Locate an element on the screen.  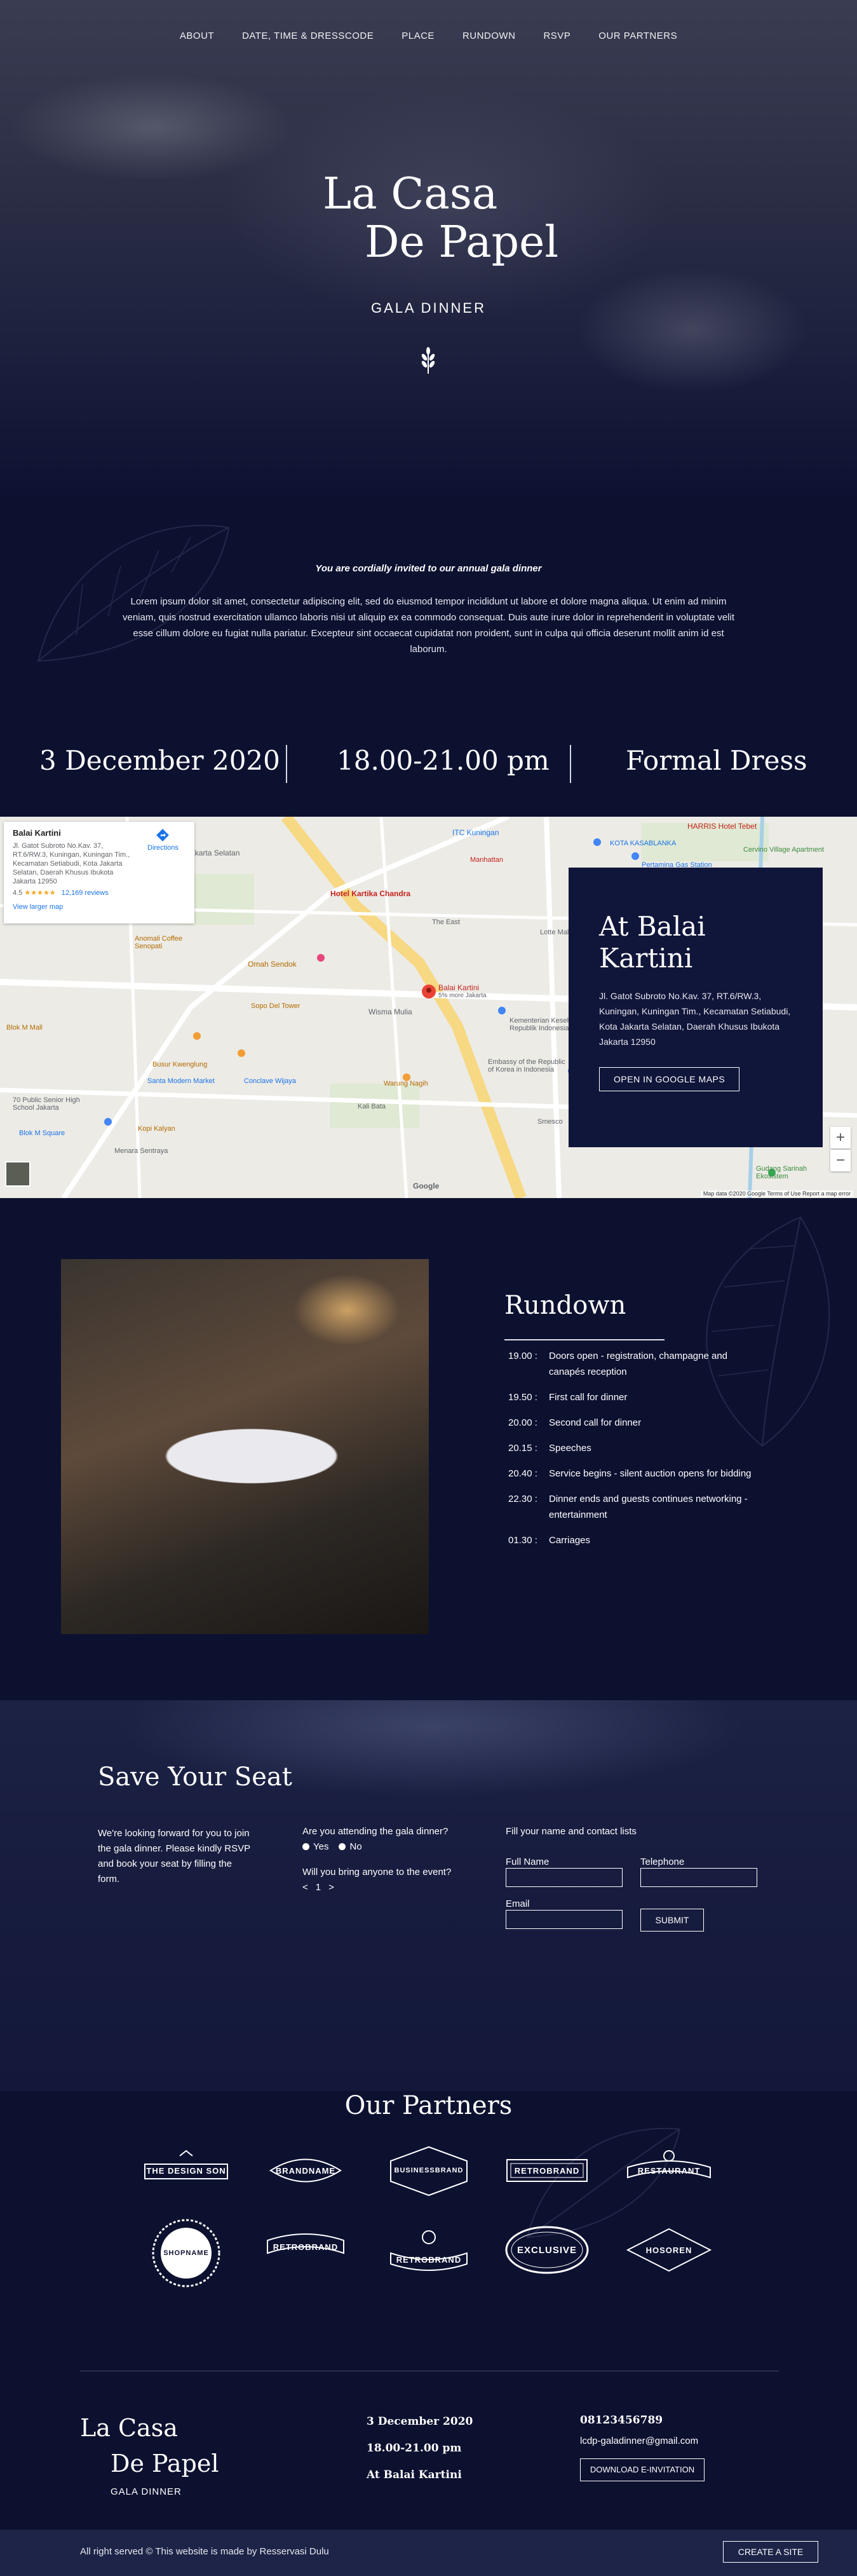
hero-subtitle: GALA DINNER is located at coordinates (428, 308).